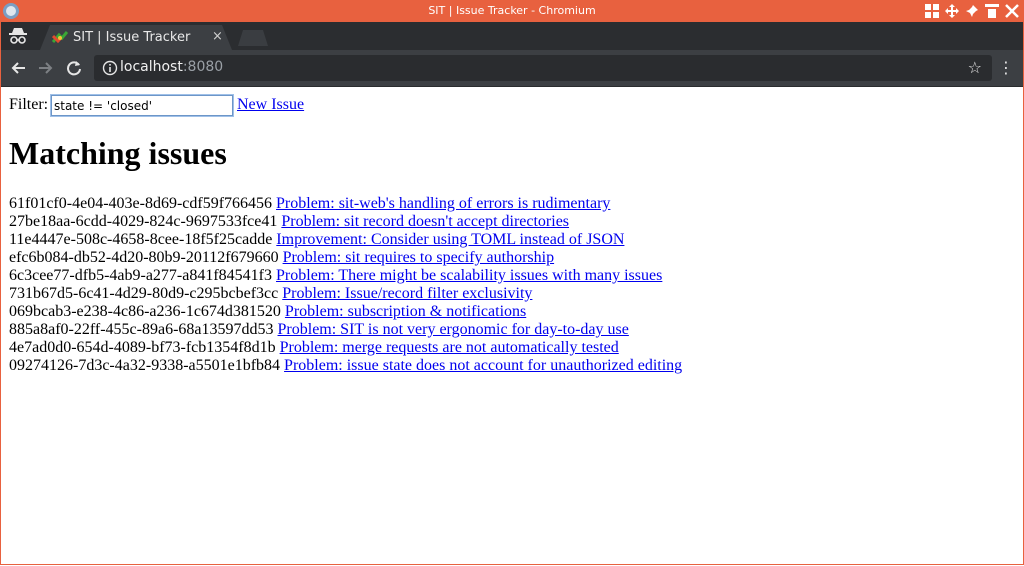 Image resolution: width=1024 pixels, height=566 pixels. I want to click on issue-id: 27be18aa-6cdd-4029-824c-9697533fce41, so click(143, 221).